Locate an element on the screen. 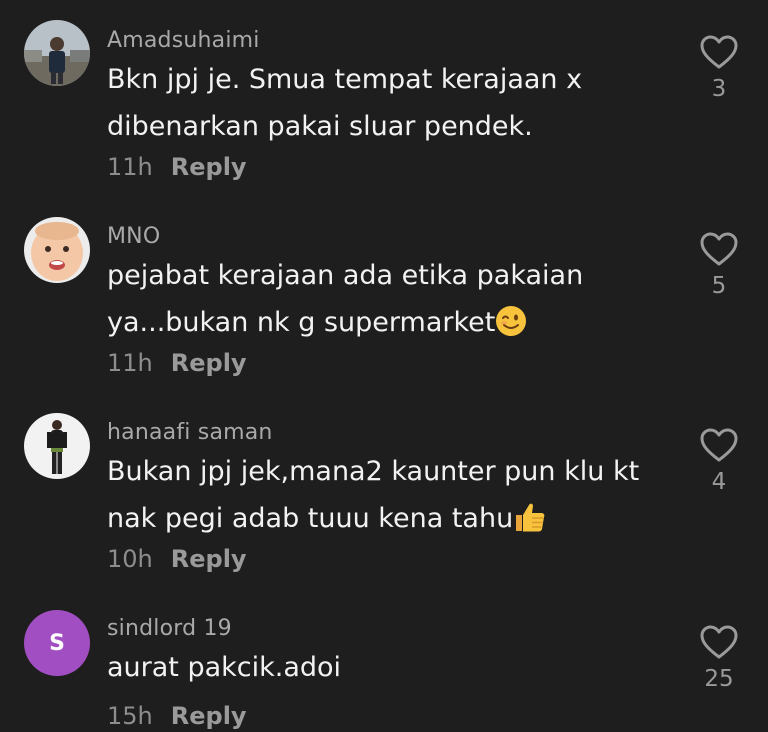  comment-text-line: Bukan jpj jek,mana2 kaunter pun klu kt is located at coordinates (373, 471).